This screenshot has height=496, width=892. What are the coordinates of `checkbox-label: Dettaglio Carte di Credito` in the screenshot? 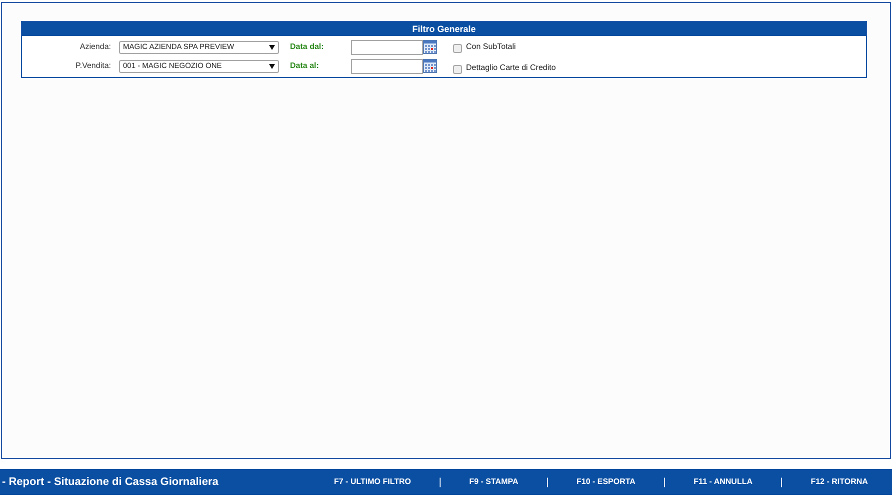 It's located at (511, 68).